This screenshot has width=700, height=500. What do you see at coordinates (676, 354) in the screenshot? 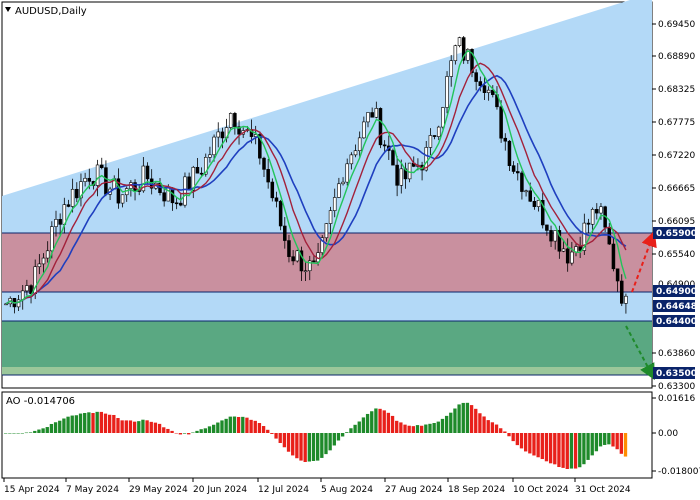
I see `price-tick: 0.63860` at bounding box center [676, 354].